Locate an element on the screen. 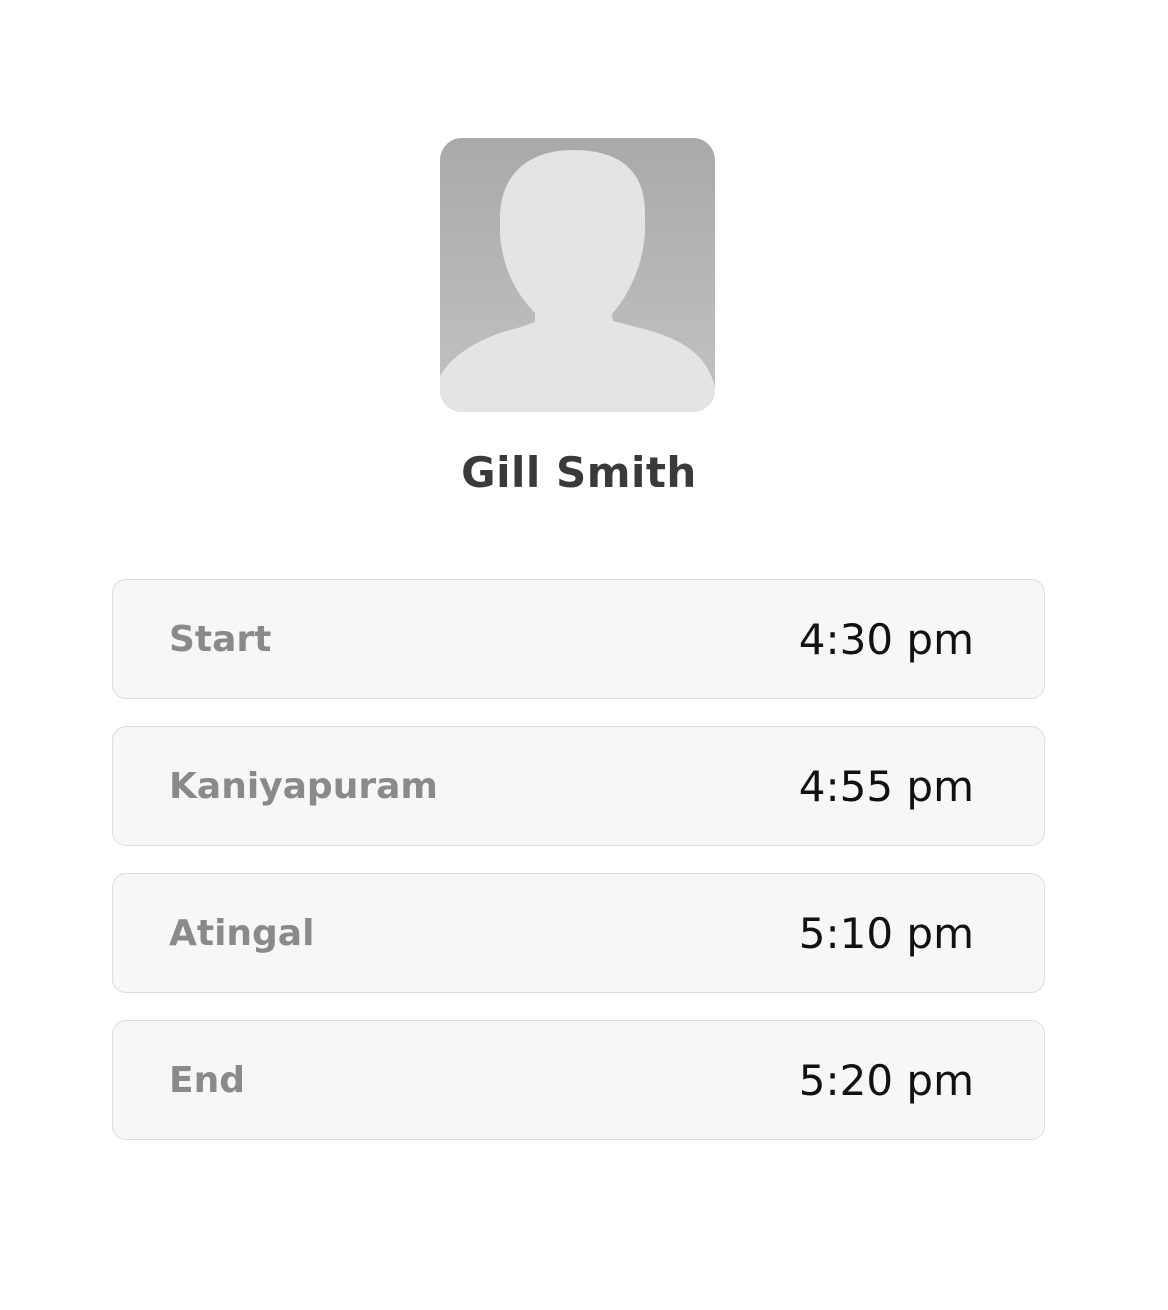 The height and width of the screenshot is (1310, 1168). stop-row-atingal: Atingal 5:10 pm is located at coordinates (578, 933).